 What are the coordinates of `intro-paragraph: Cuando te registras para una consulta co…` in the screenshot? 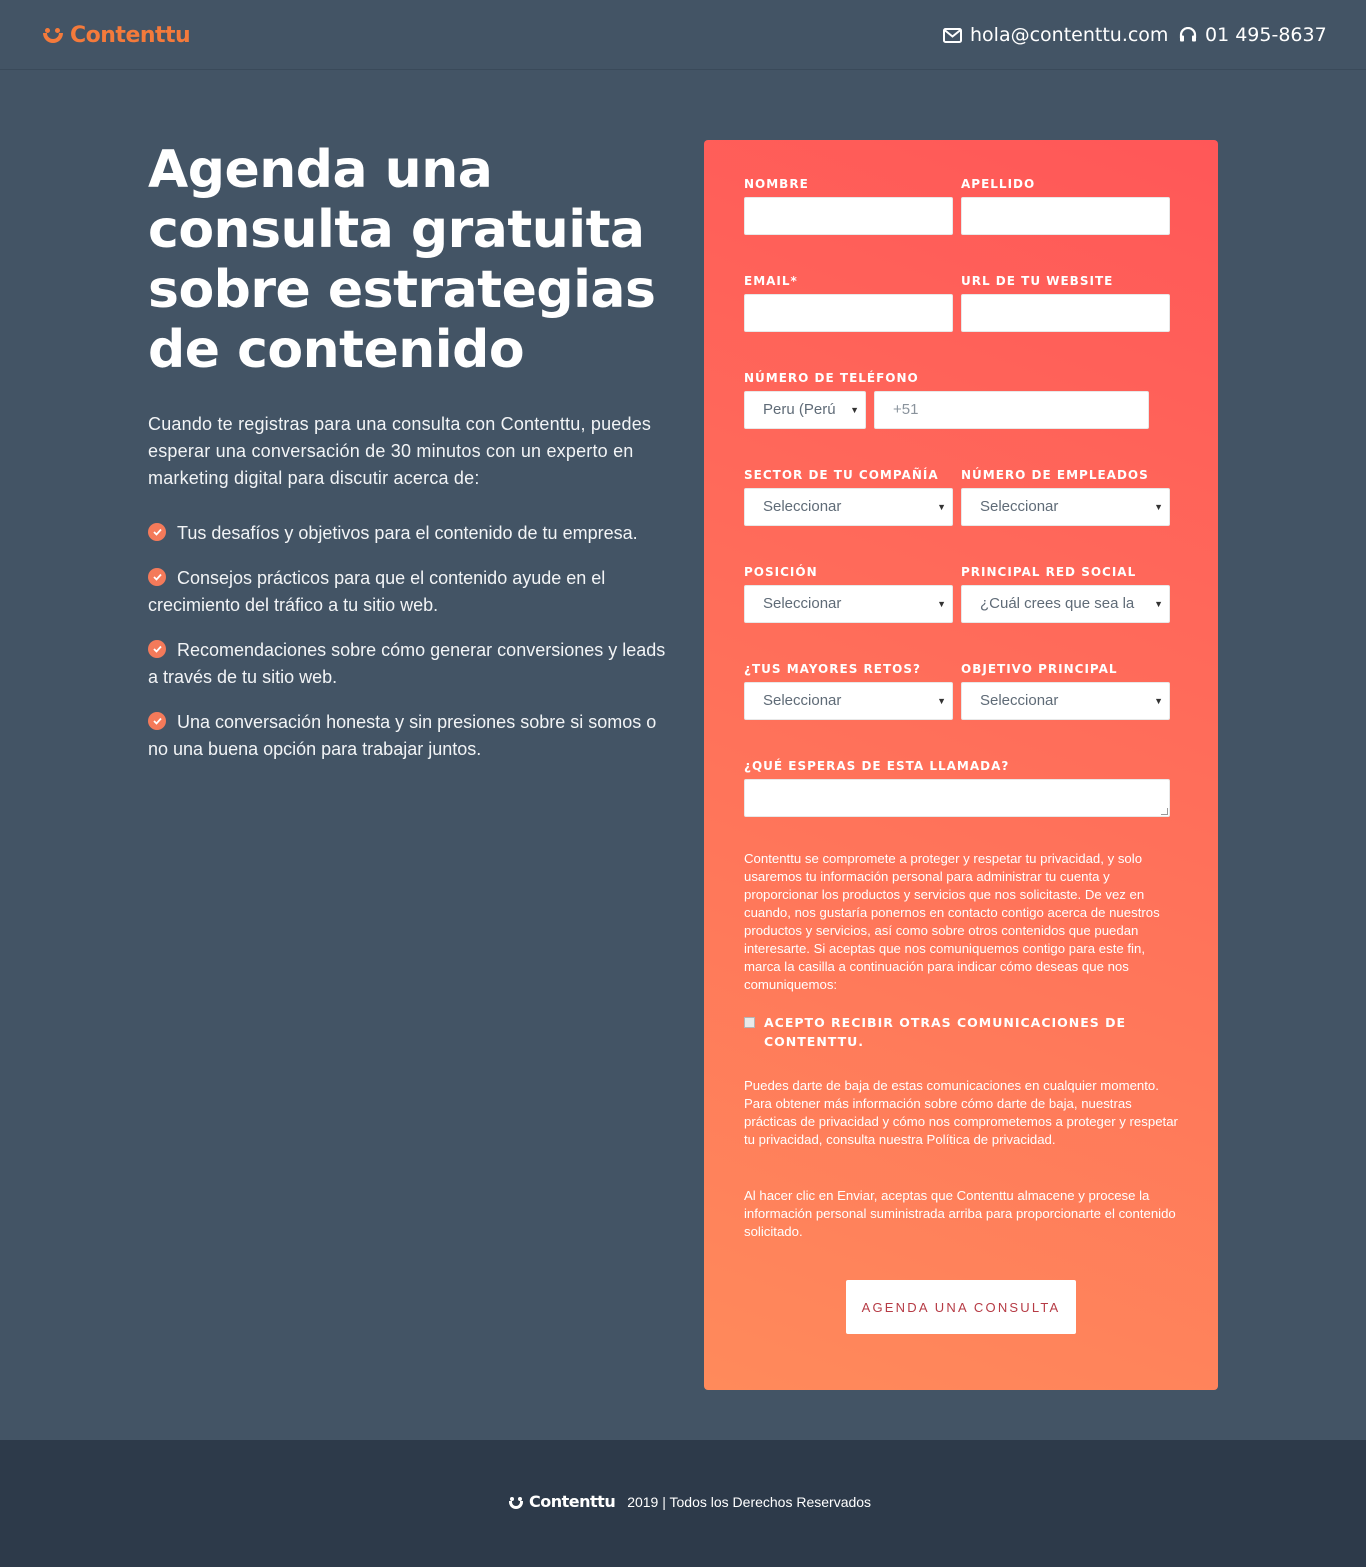 It's located at (400, 451).